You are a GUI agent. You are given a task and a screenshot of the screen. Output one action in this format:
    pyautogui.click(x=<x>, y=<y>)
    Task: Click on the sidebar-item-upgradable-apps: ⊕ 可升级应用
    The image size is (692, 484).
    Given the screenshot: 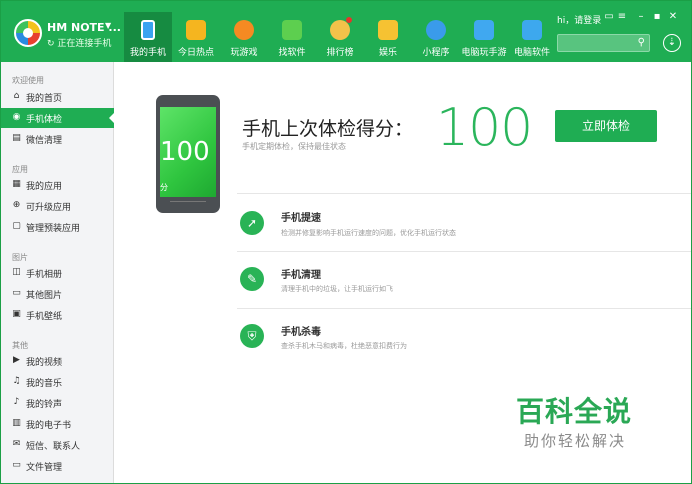 What is the action you would take?
    pyautogui.click(x=57, y=206)
    